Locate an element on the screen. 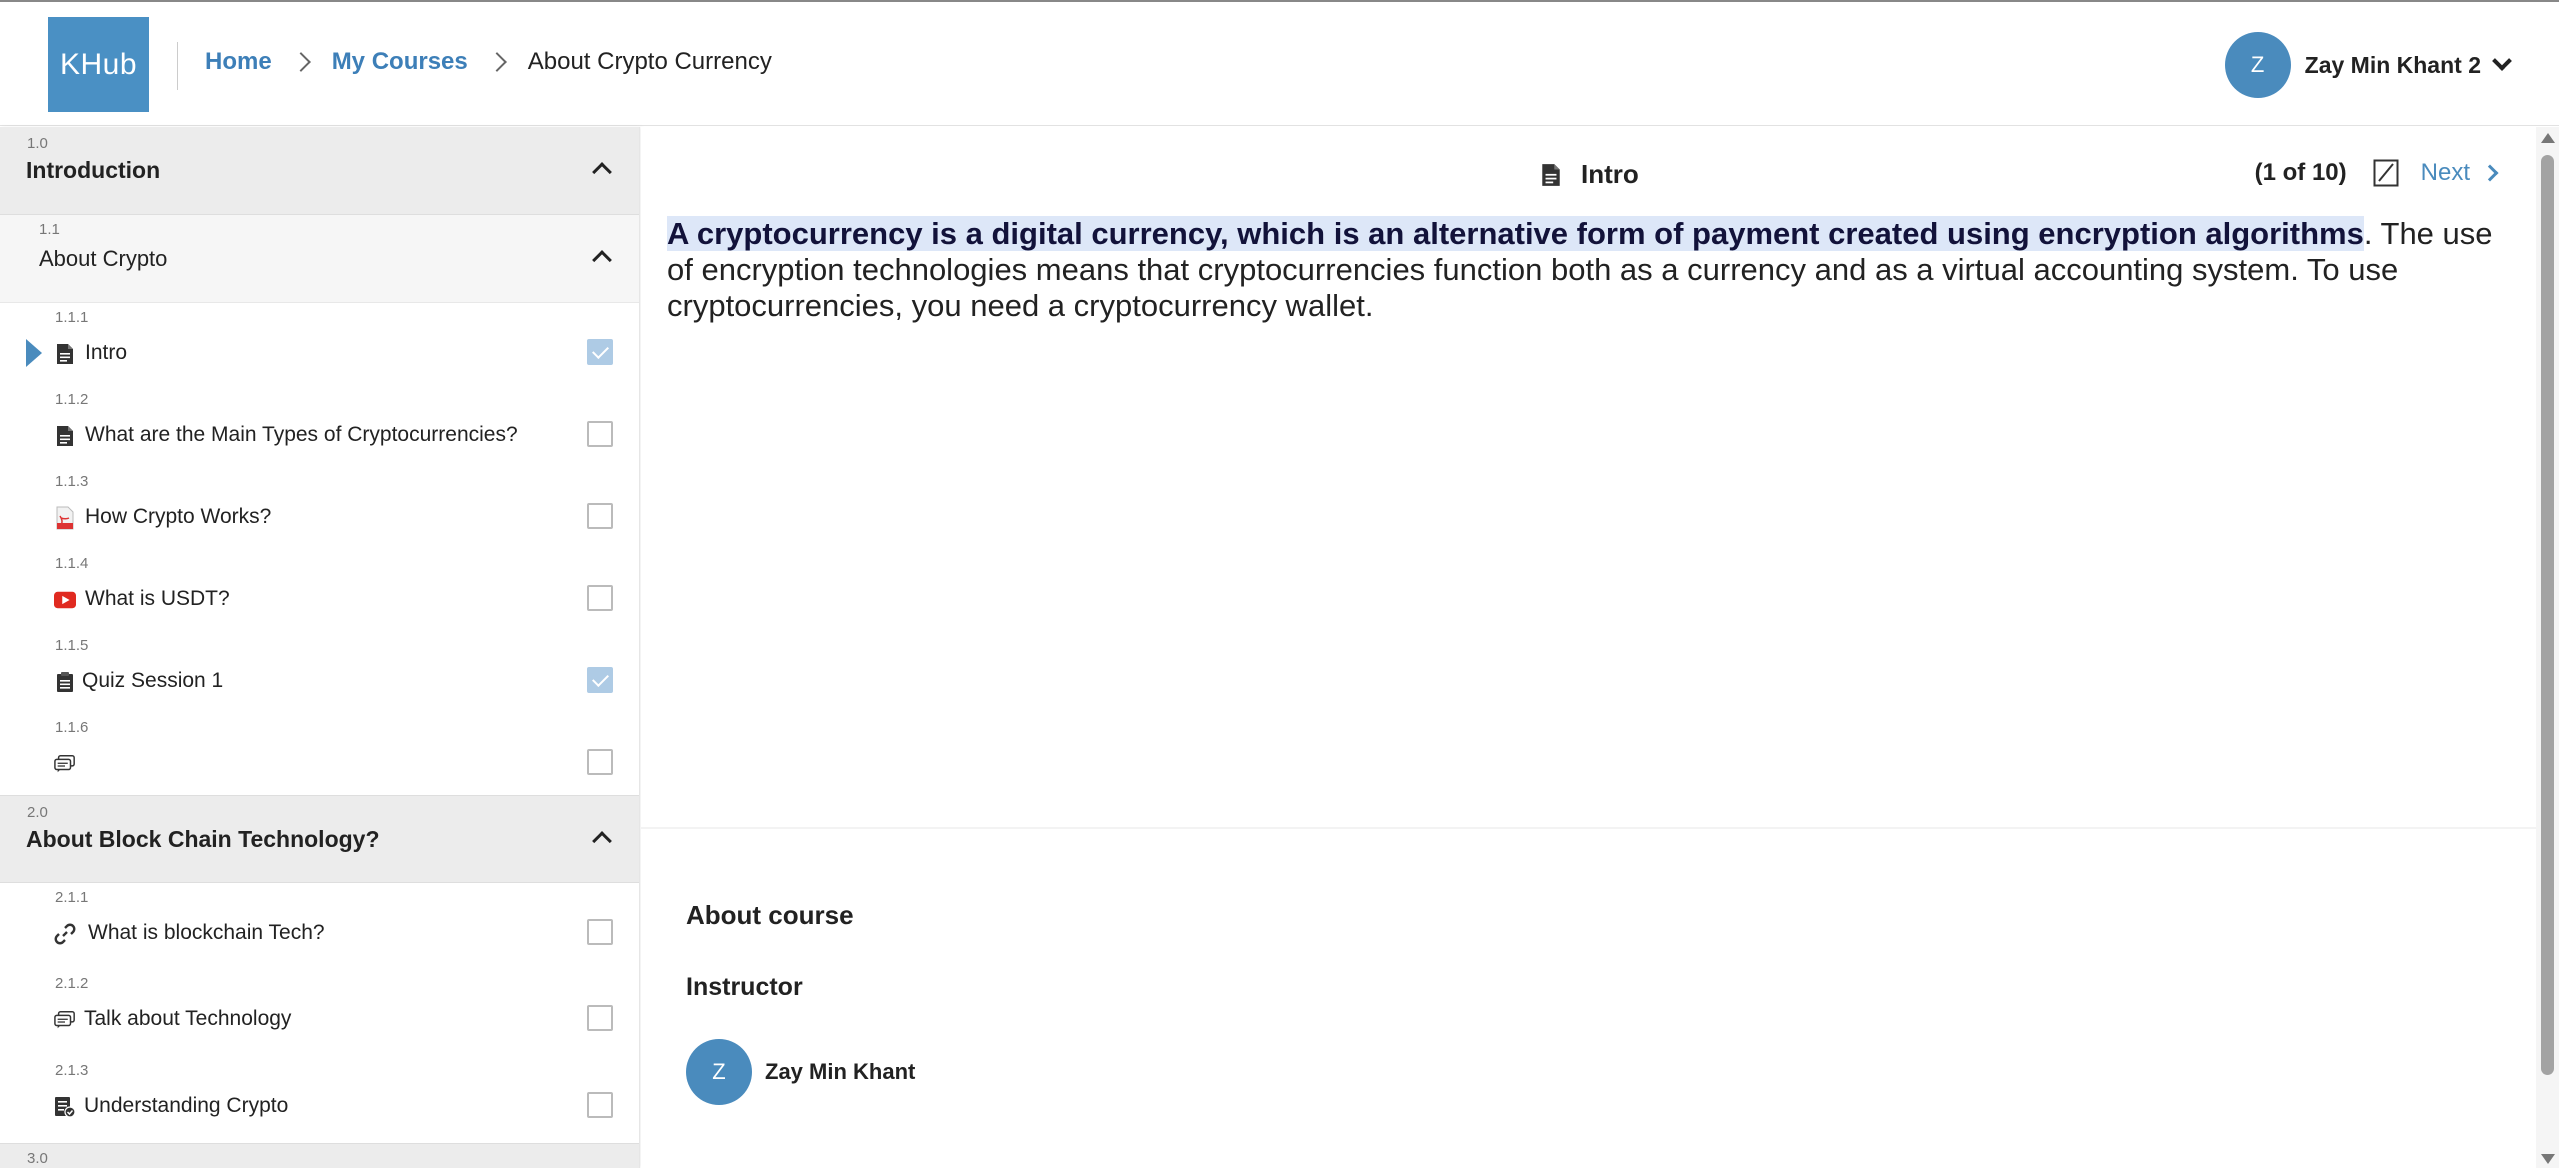  lesson-title-text: Intro is located at coordinates (1610, 174).